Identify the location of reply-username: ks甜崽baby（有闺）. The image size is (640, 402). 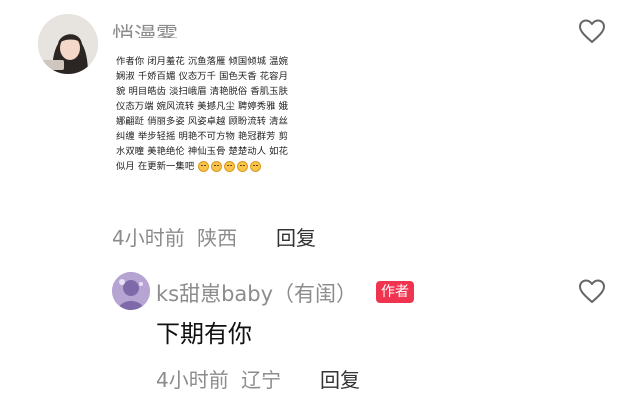
(256, 293).